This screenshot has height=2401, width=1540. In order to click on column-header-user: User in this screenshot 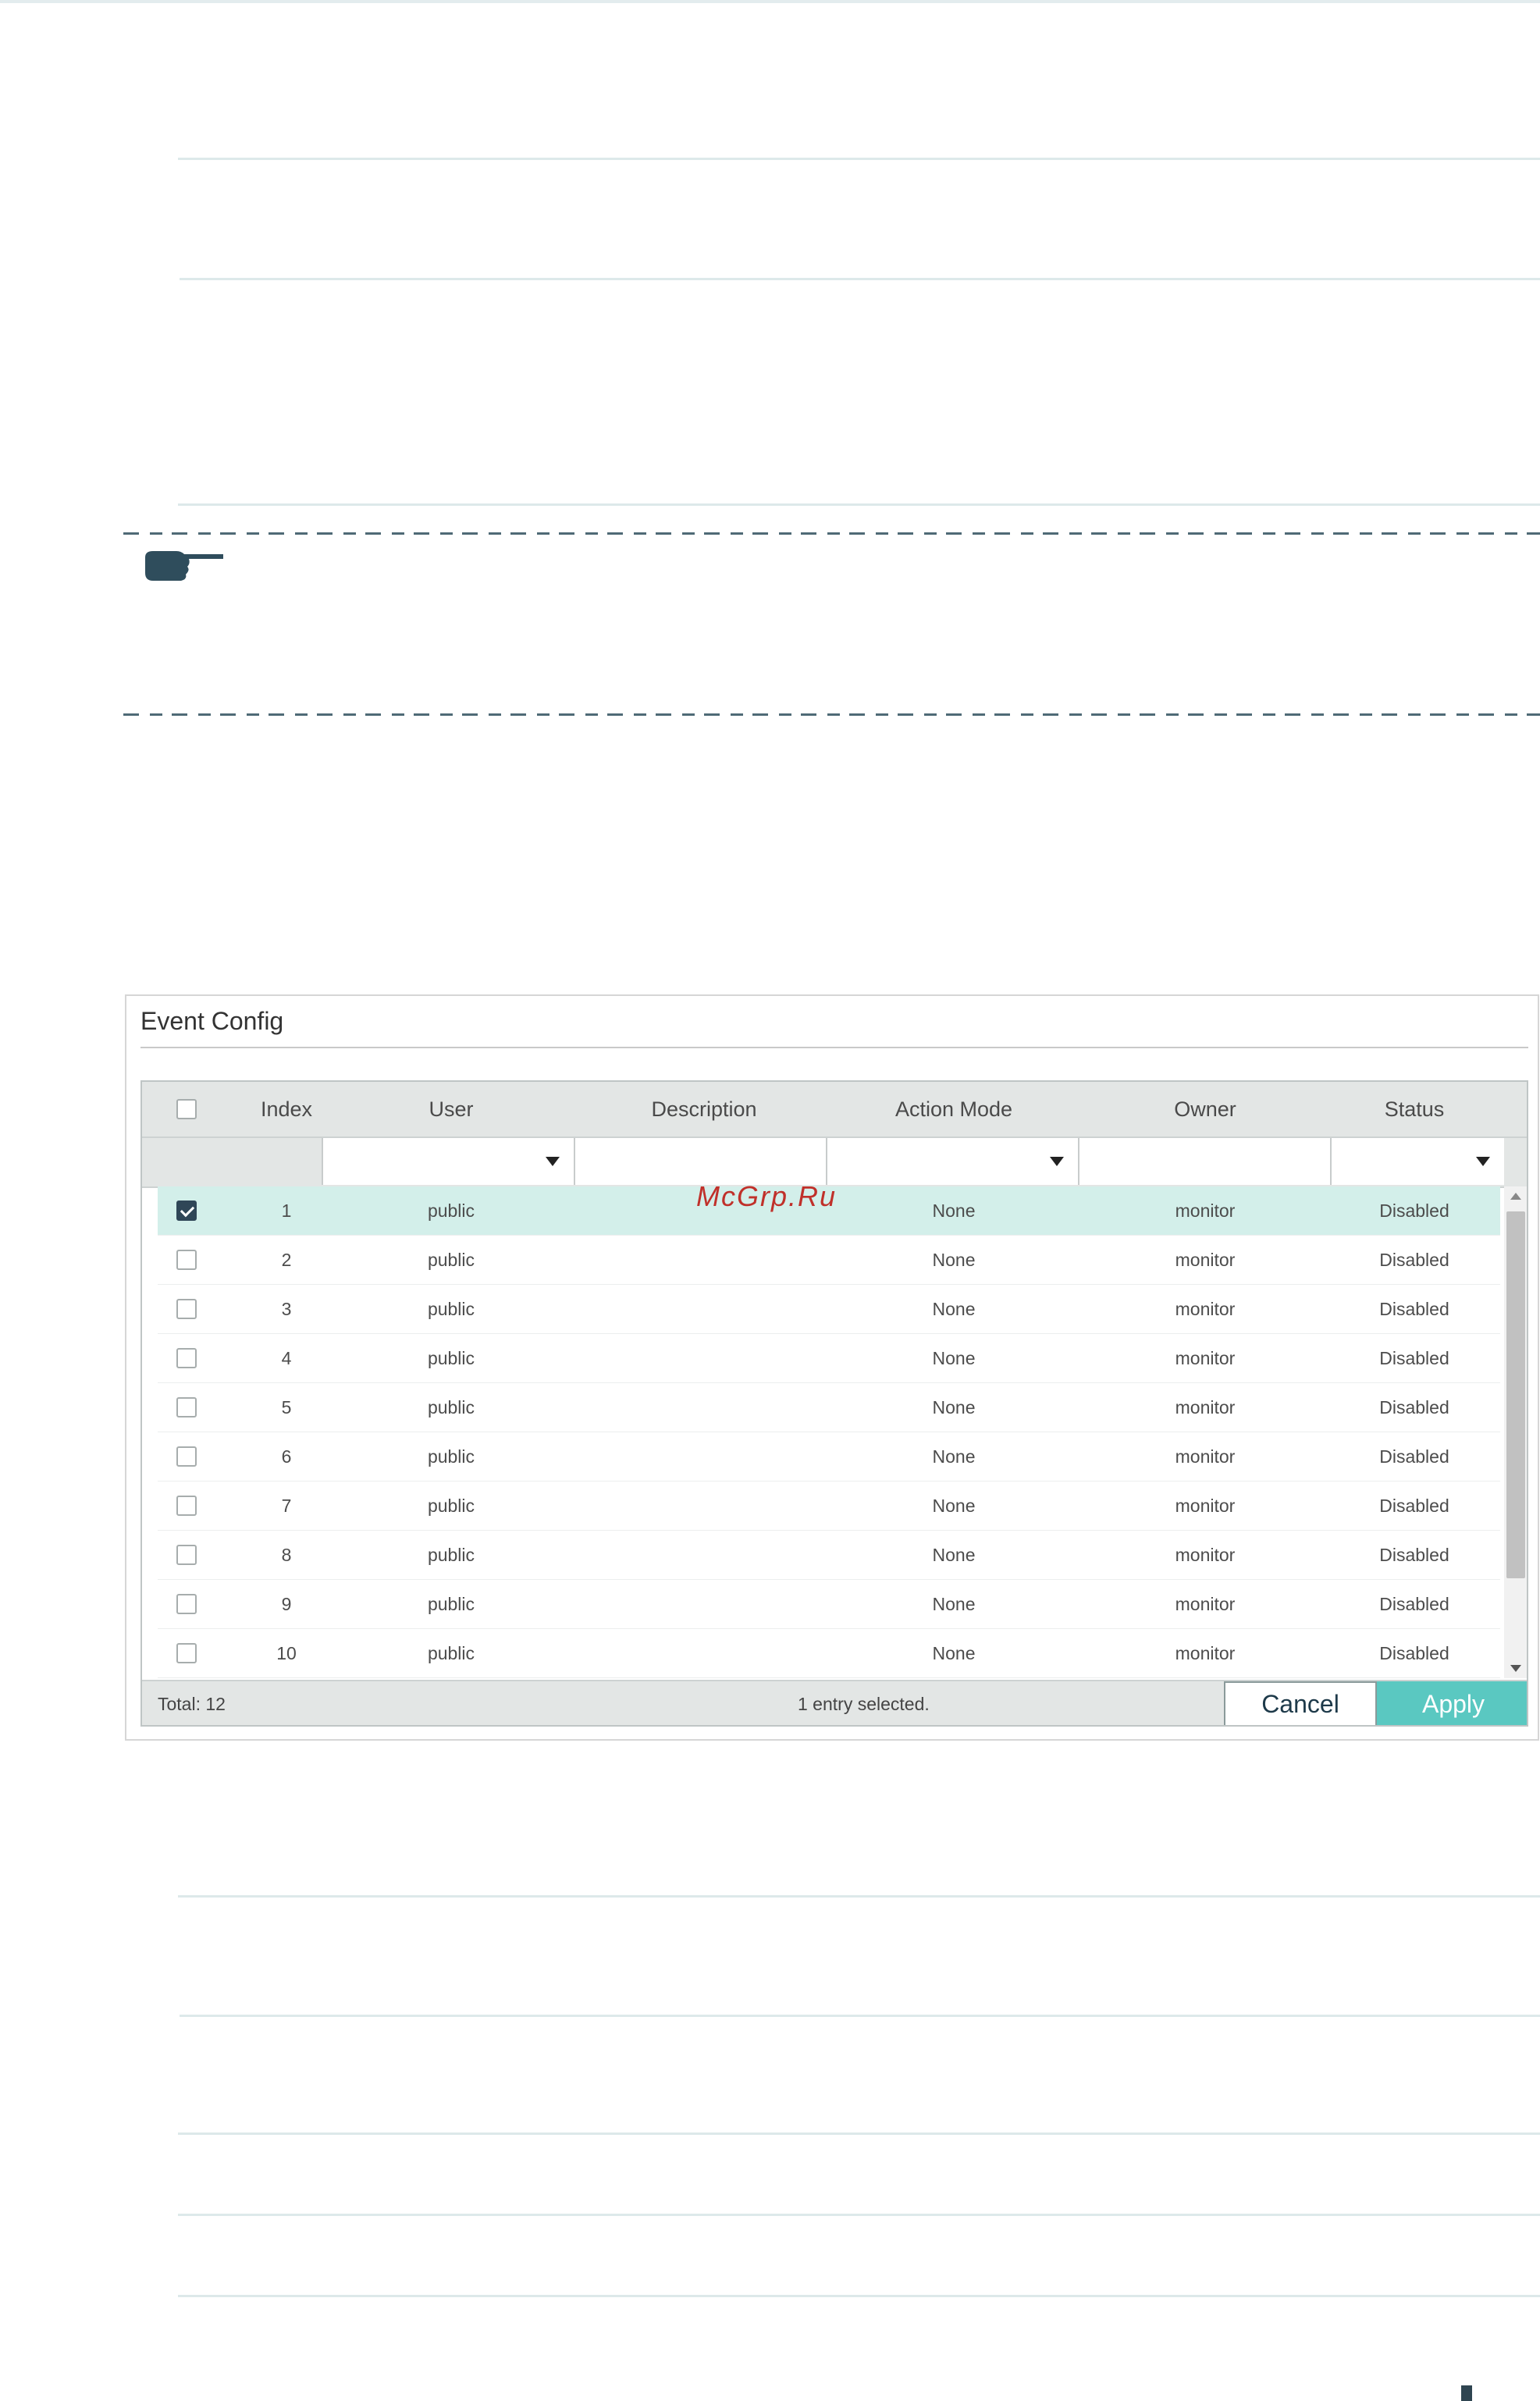, I will do `click(451, 1109)`.